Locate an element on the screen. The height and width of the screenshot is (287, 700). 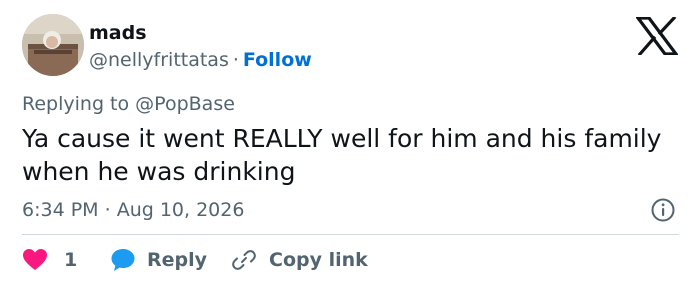
display-name: mads is located at coordinates (118, 33).